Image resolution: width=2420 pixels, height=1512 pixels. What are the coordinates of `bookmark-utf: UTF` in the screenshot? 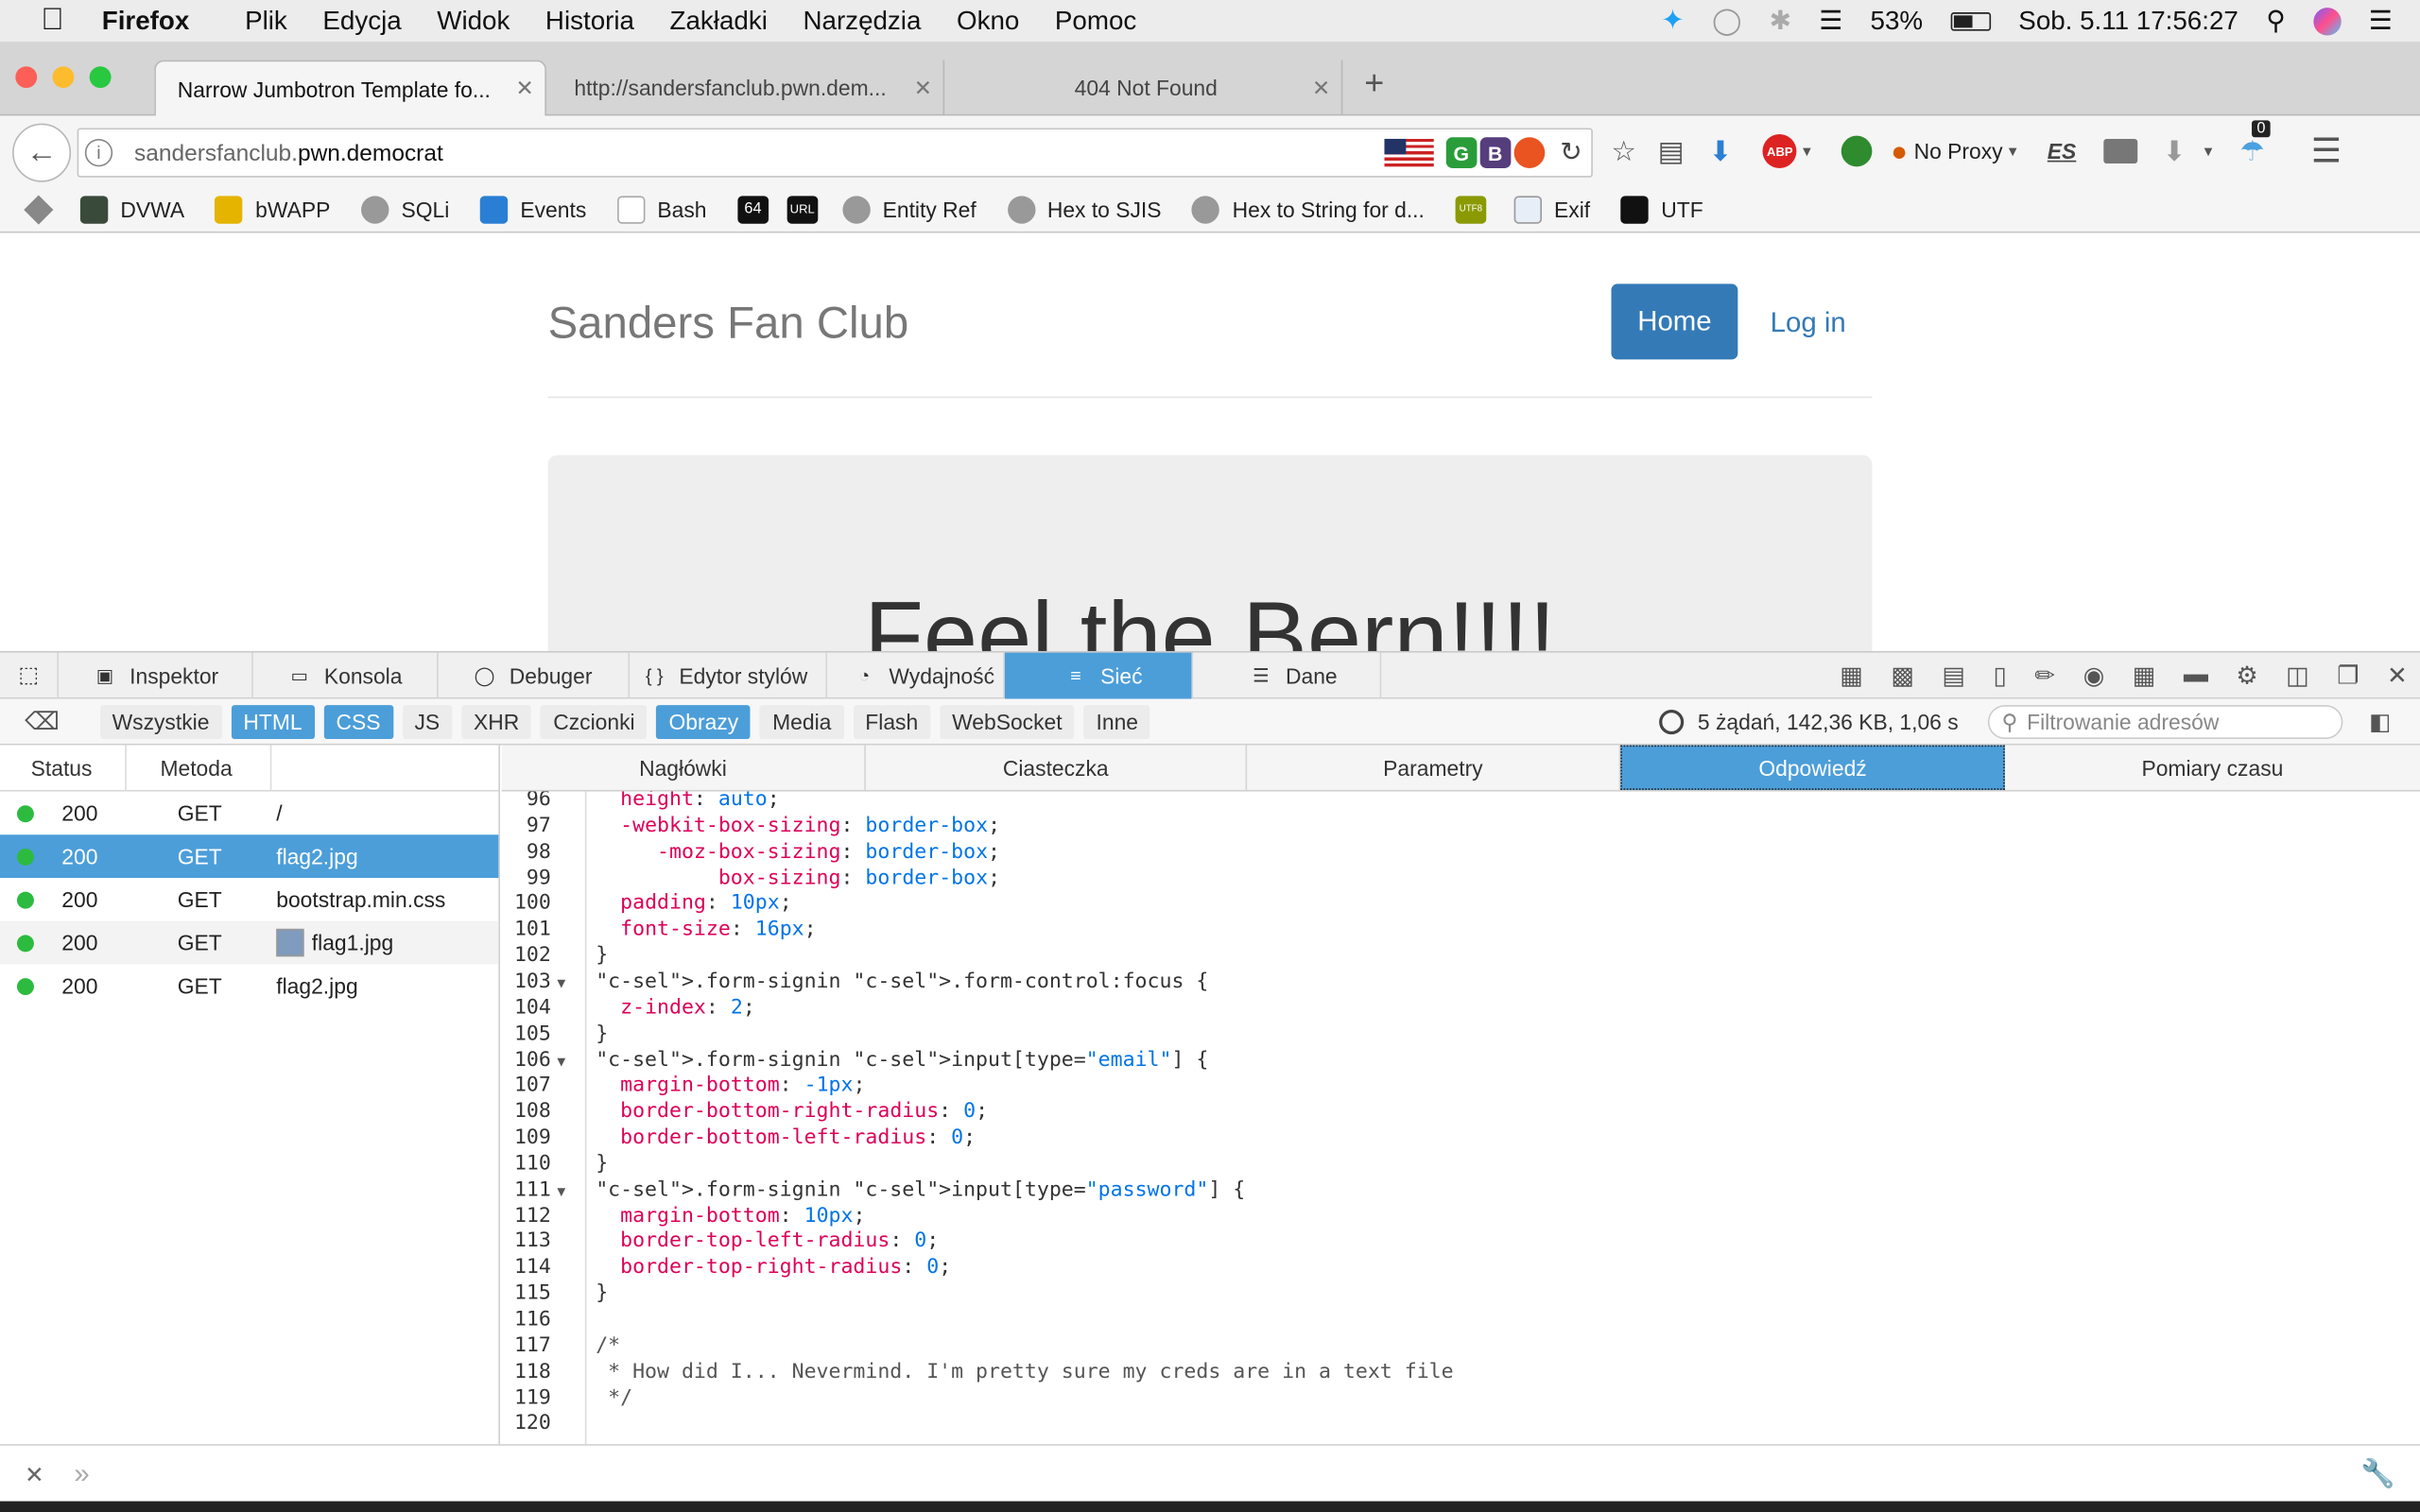 It's located at (1661, 209).